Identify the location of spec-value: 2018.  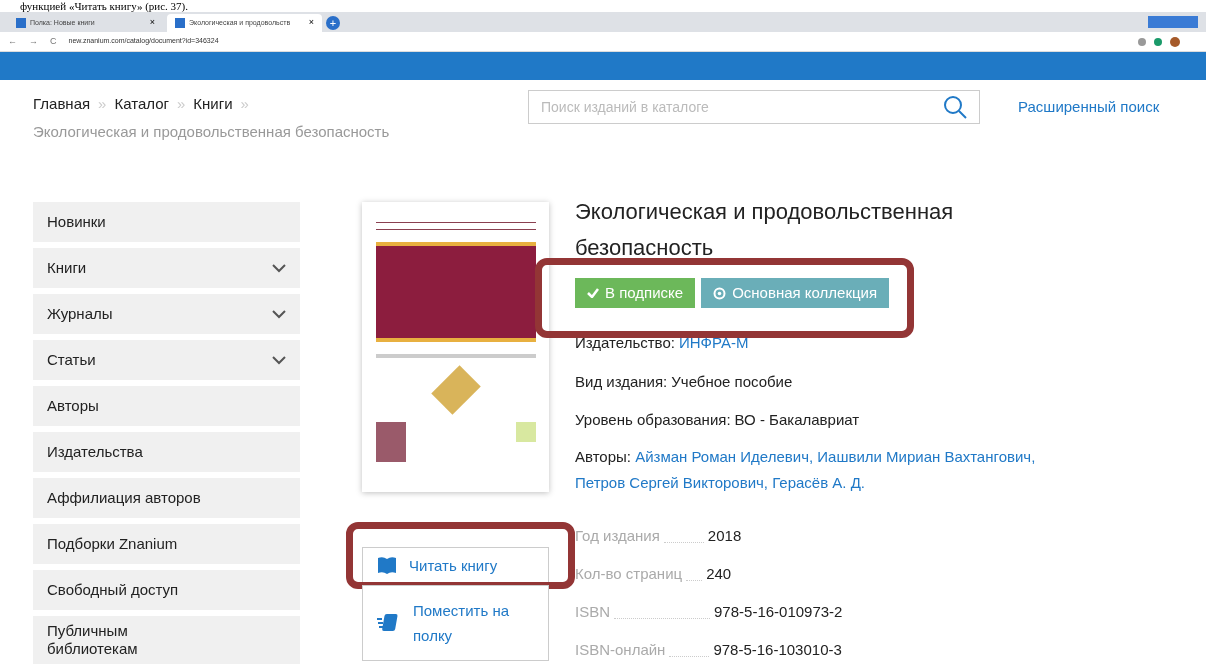
(724, 536).